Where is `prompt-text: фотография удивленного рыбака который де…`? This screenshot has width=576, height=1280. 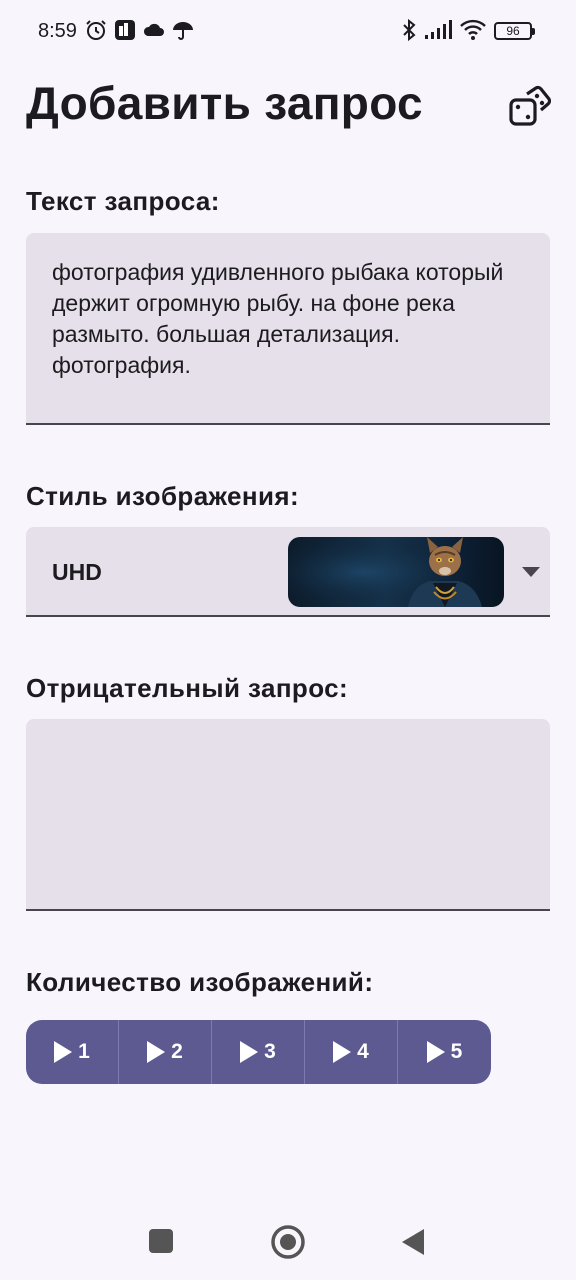 prompt-text: фотография удивленного рыбака который де… is located at coordinates (278, 318).